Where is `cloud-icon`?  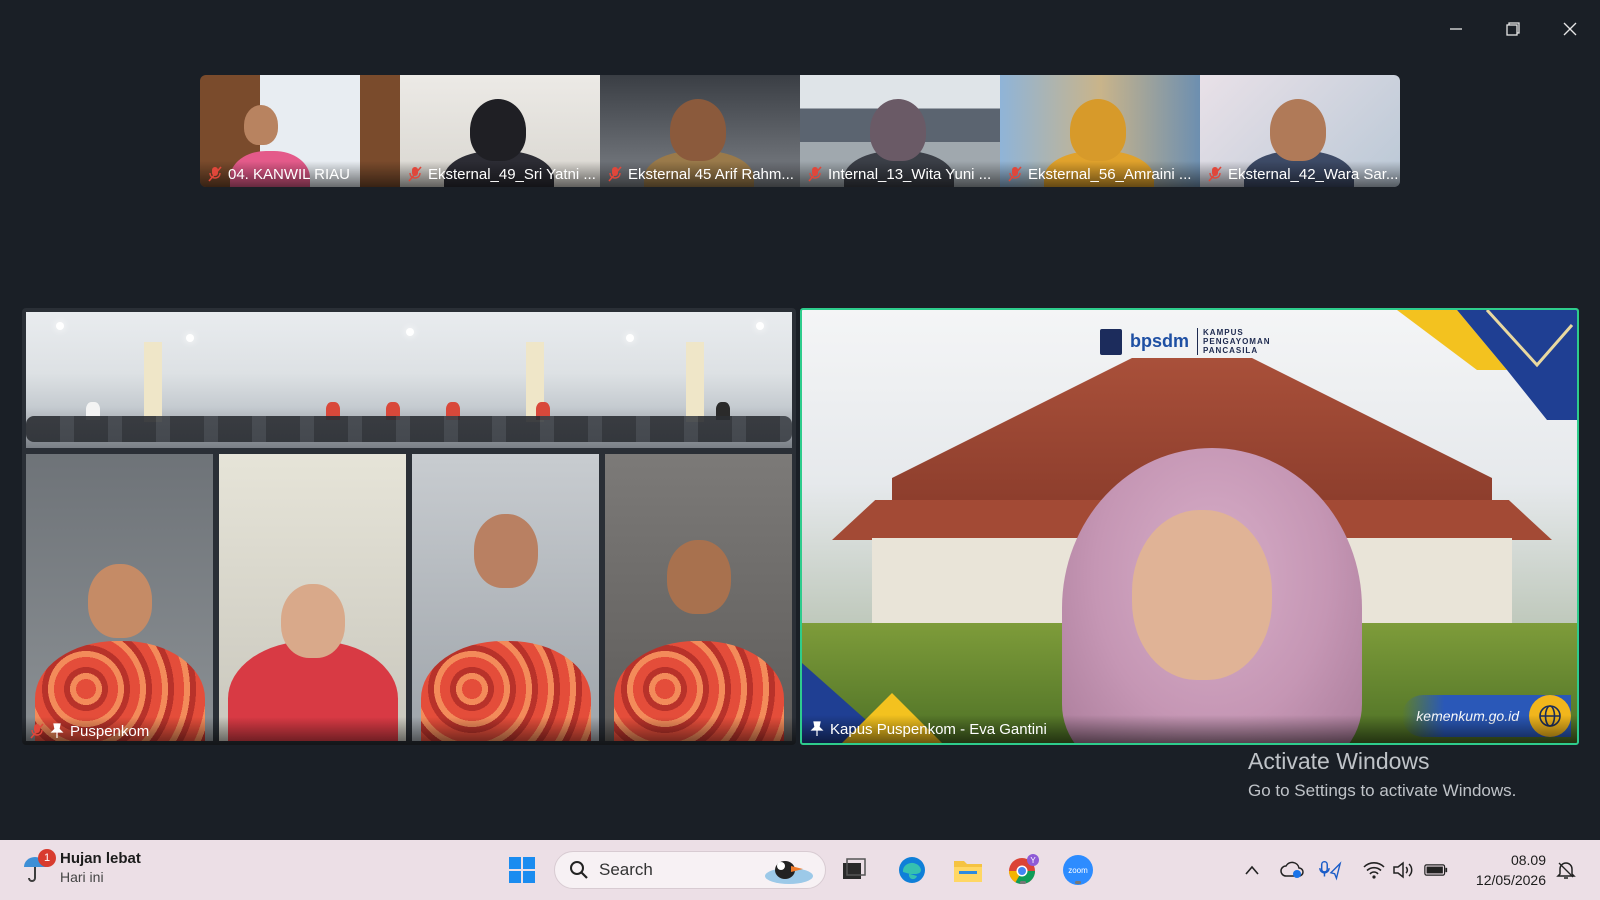
cloud-icon is located at coordinates (1292, 869).